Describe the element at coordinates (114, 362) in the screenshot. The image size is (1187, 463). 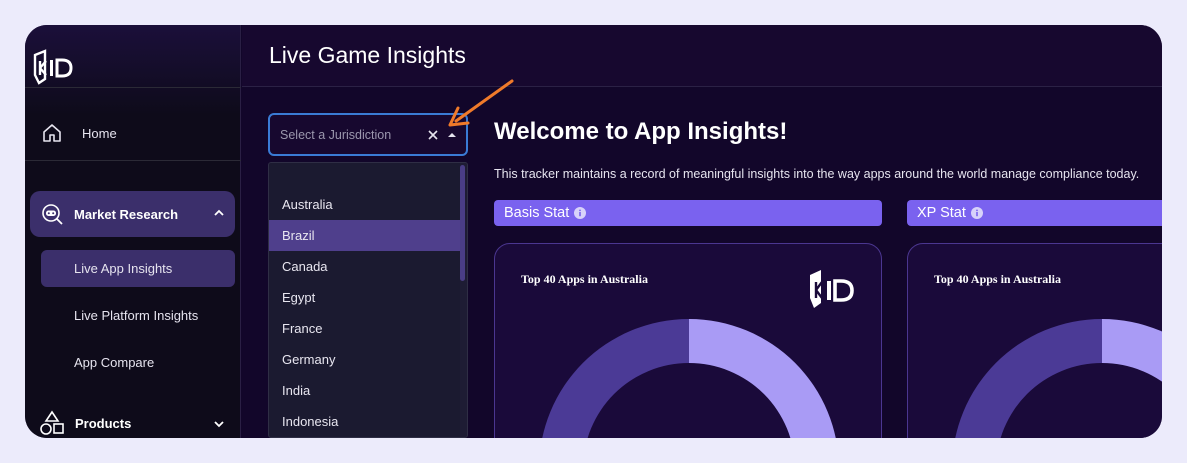
I see `sidebar-subitem-label: App Compare` at that location.